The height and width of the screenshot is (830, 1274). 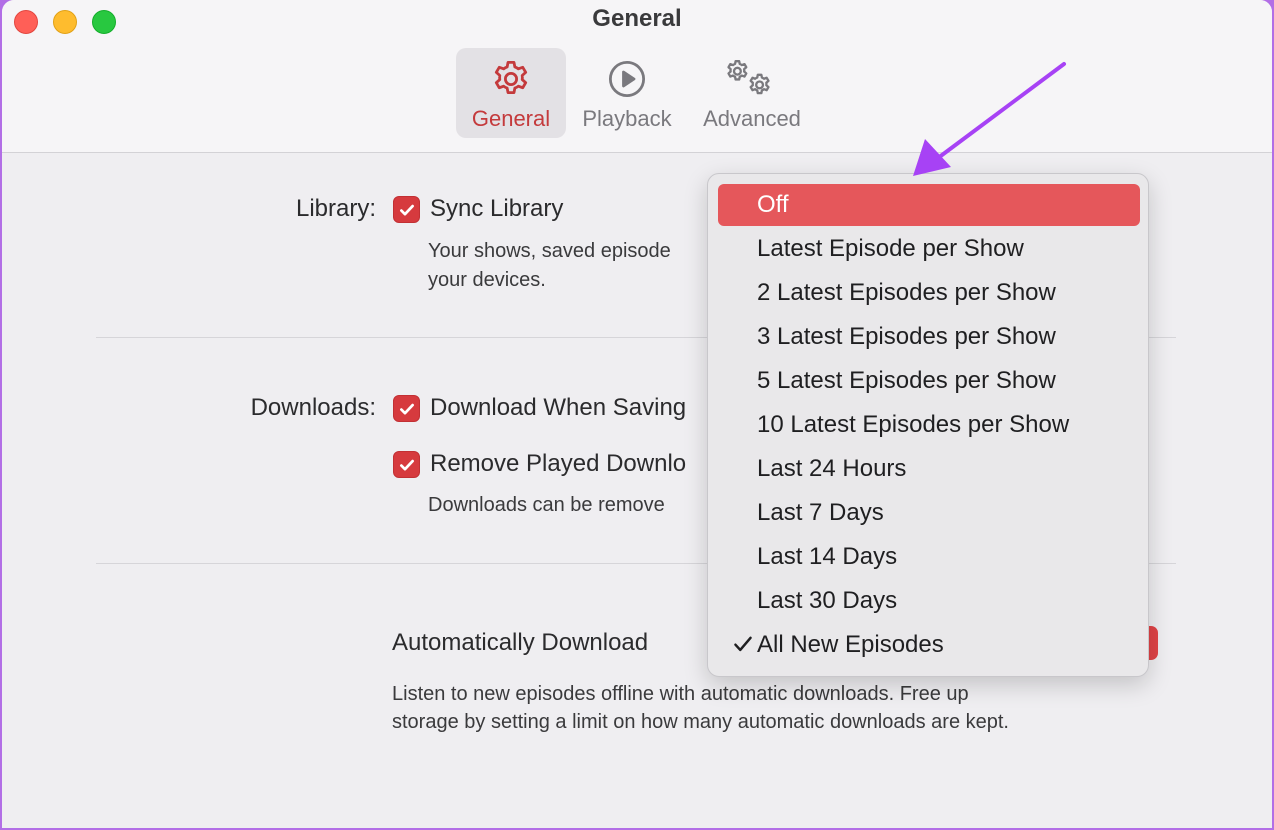 I want to click on menu-item-all-new-episodes: All New Episodes, so click(x=929, y=645).